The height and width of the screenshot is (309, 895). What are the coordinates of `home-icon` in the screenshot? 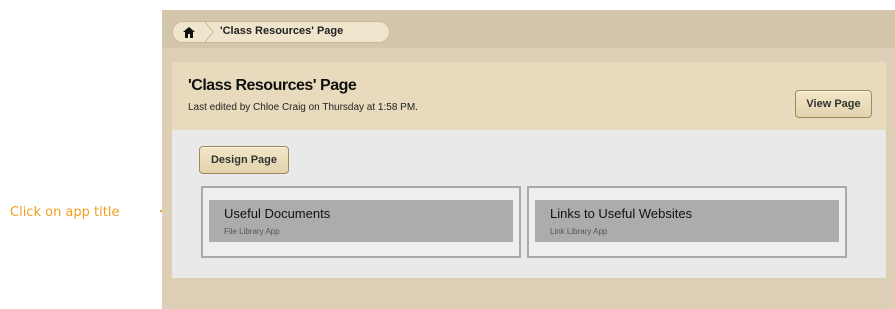 It's located at (189, 32).